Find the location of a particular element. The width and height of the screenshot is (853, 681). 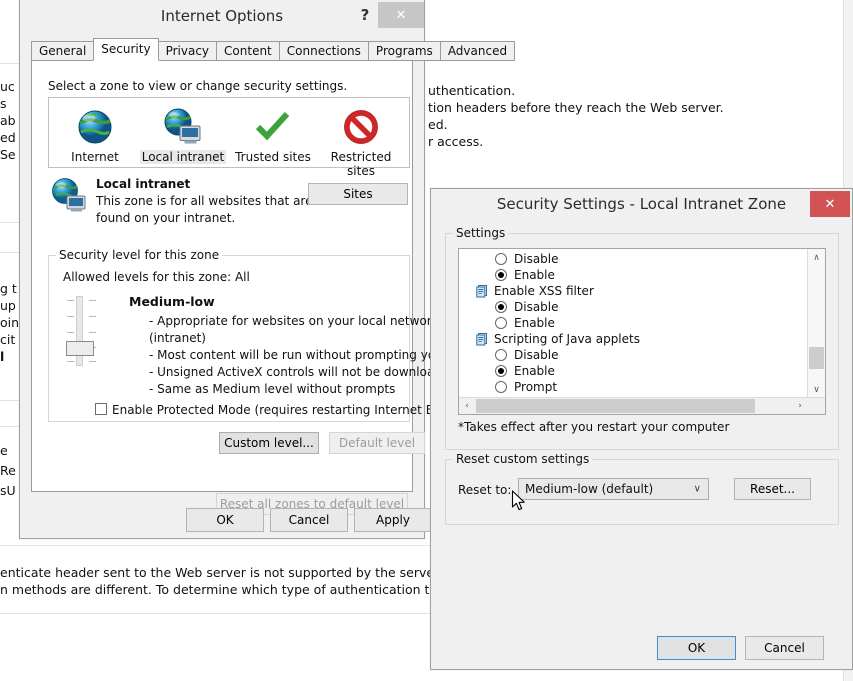

bg-fragment: l is located at coordinates (2, 356).